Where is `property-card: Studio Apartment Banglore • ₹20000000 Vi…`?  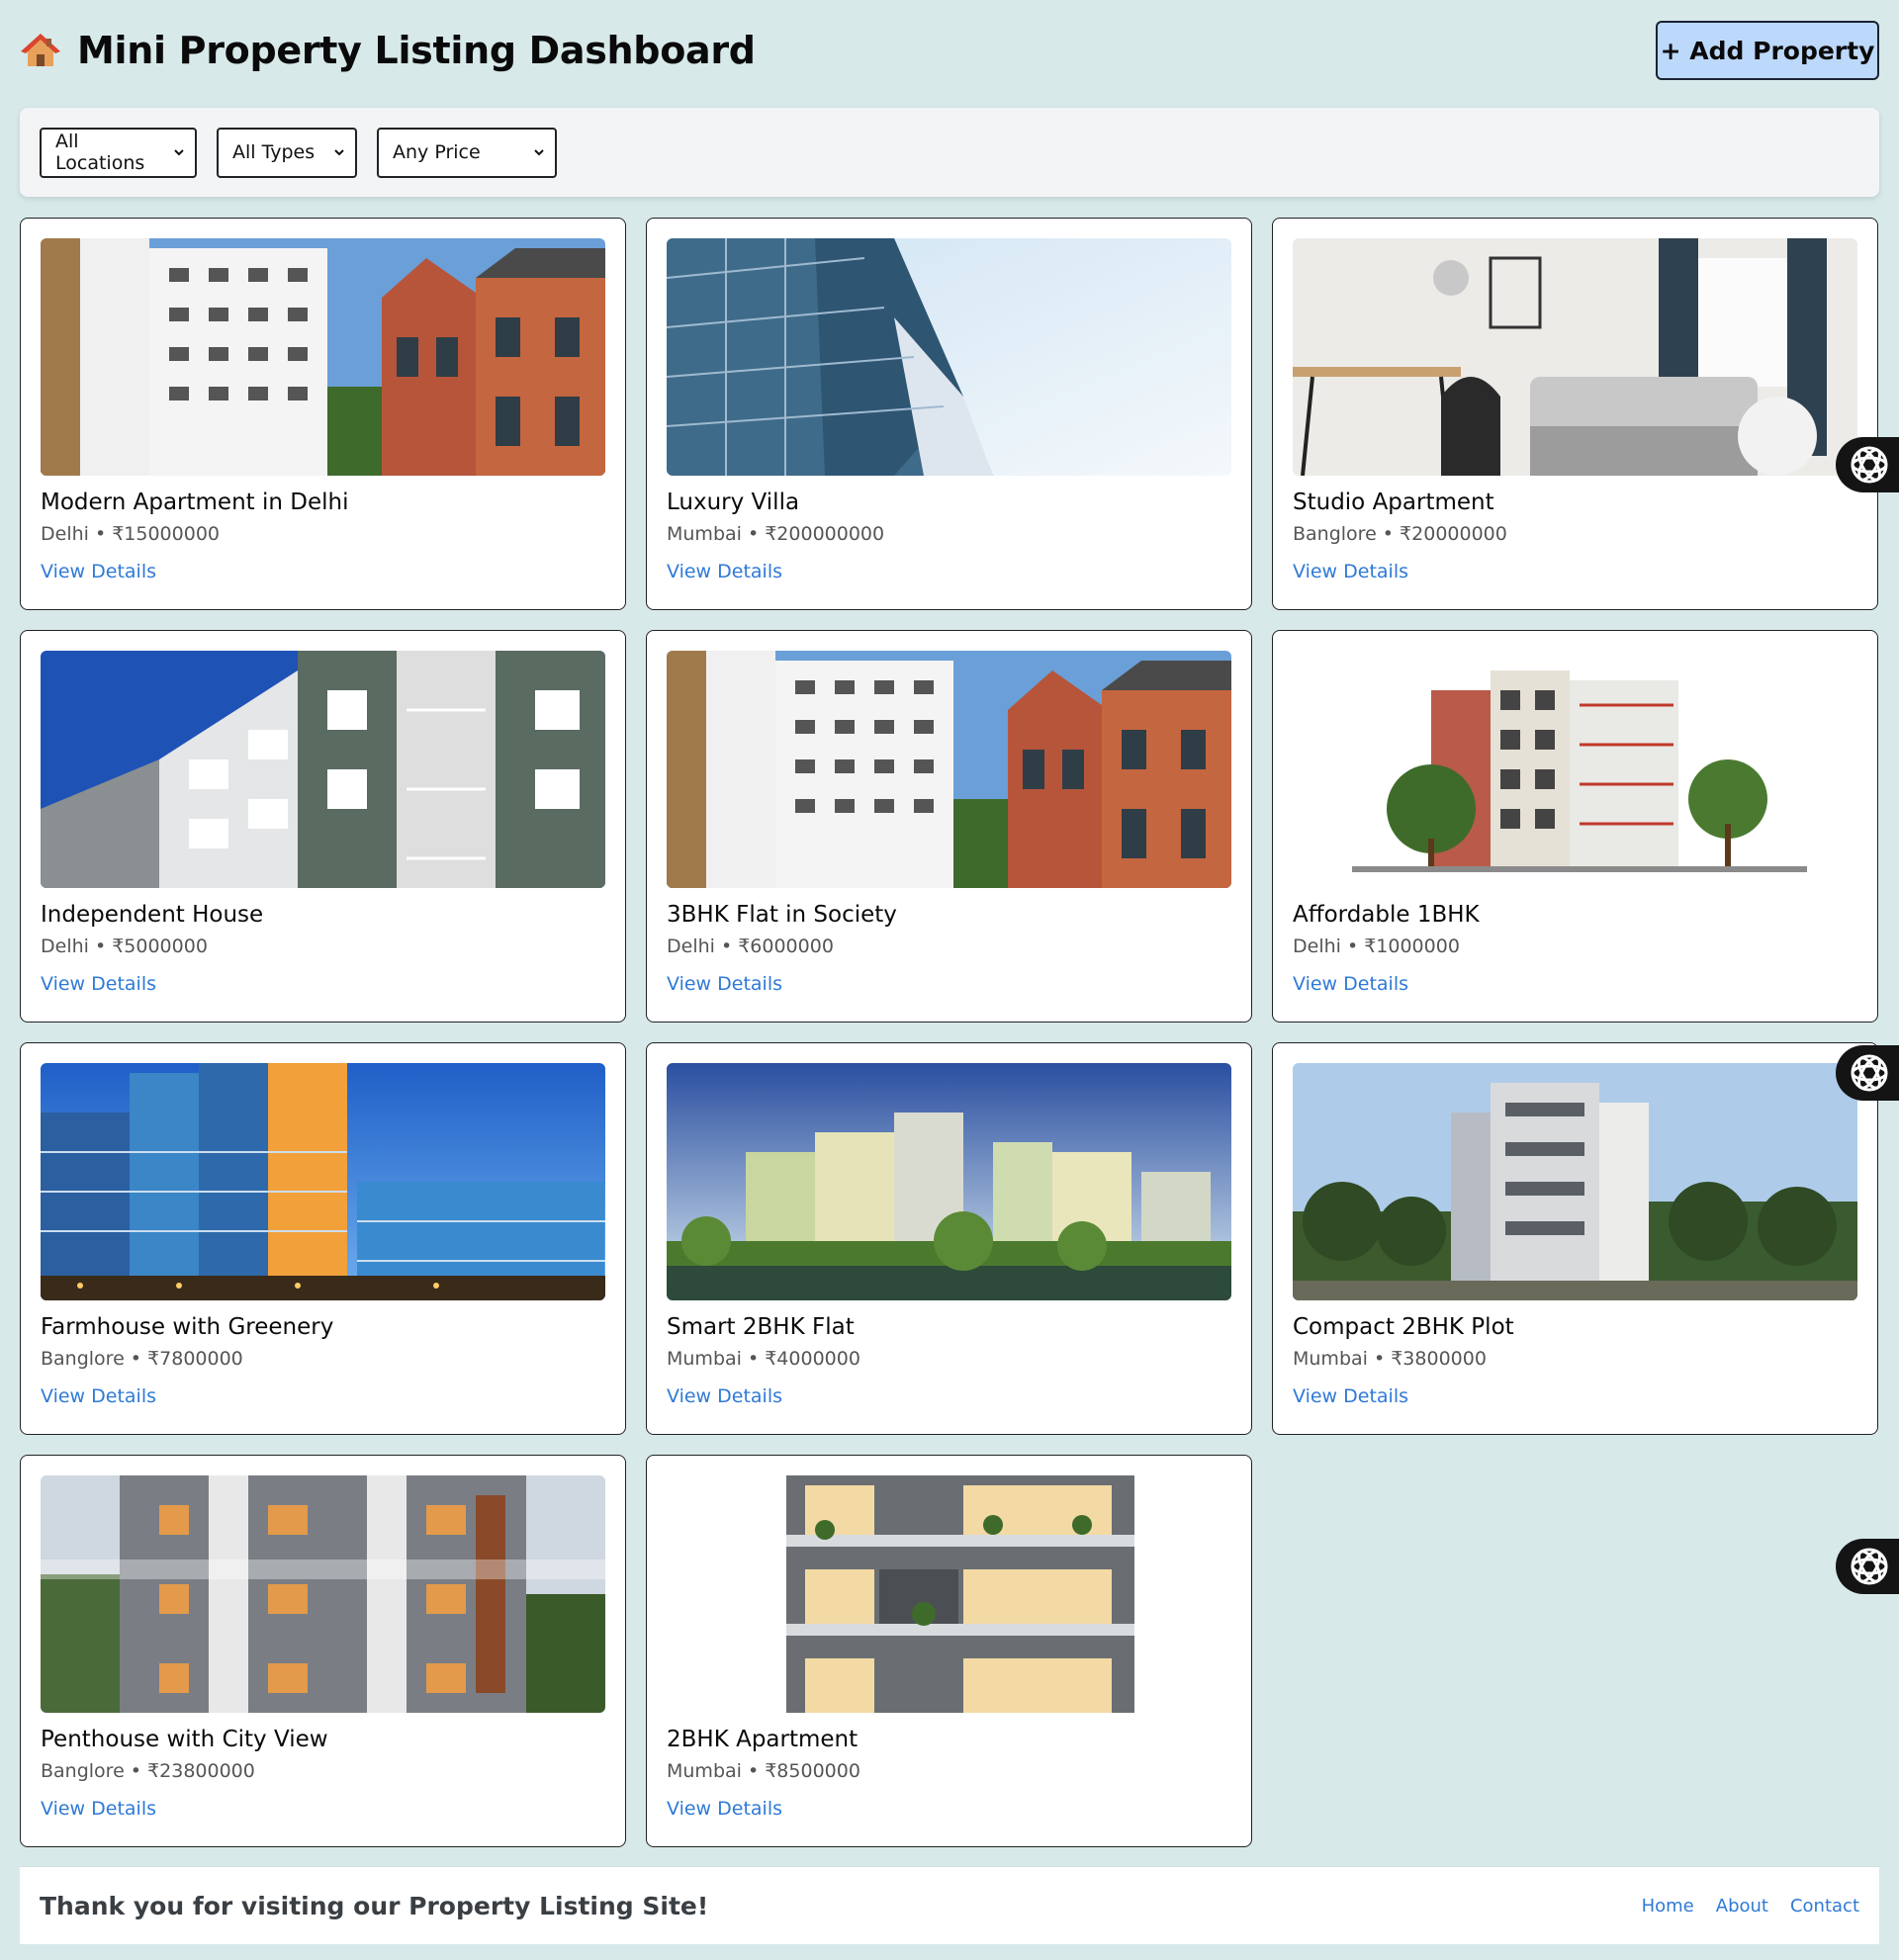 property-card: Studio Apartment Banglore • ₹20000000 Vi… is located at coordinates (1575, 414).